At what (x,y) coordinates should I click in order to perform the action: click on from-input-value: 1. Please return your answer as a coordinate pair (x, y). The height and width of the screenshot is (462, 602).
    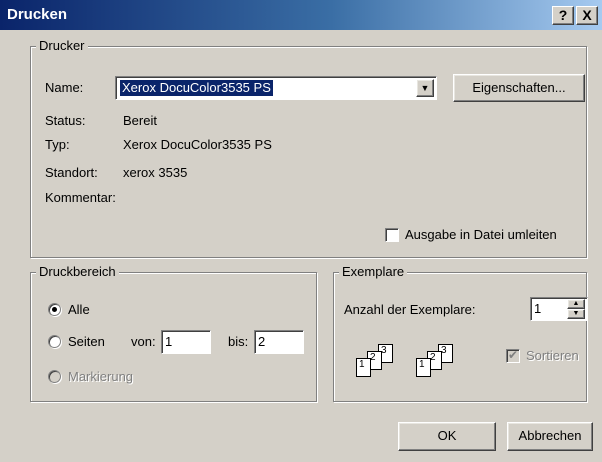
    Looking at the image, I should click on (169, 341).